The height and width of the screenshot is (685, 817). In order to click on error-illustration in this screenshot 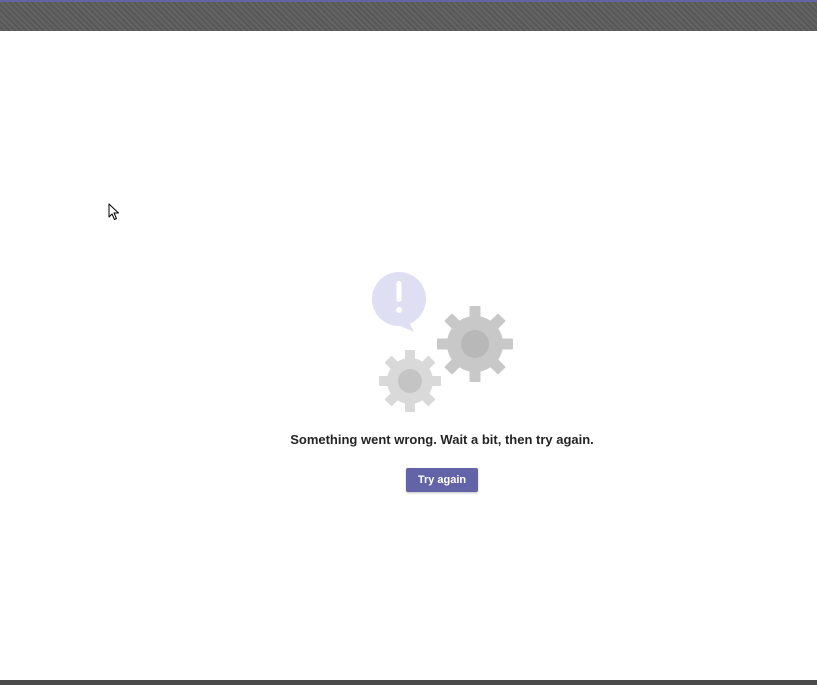, I will do `click(443, 343)`.